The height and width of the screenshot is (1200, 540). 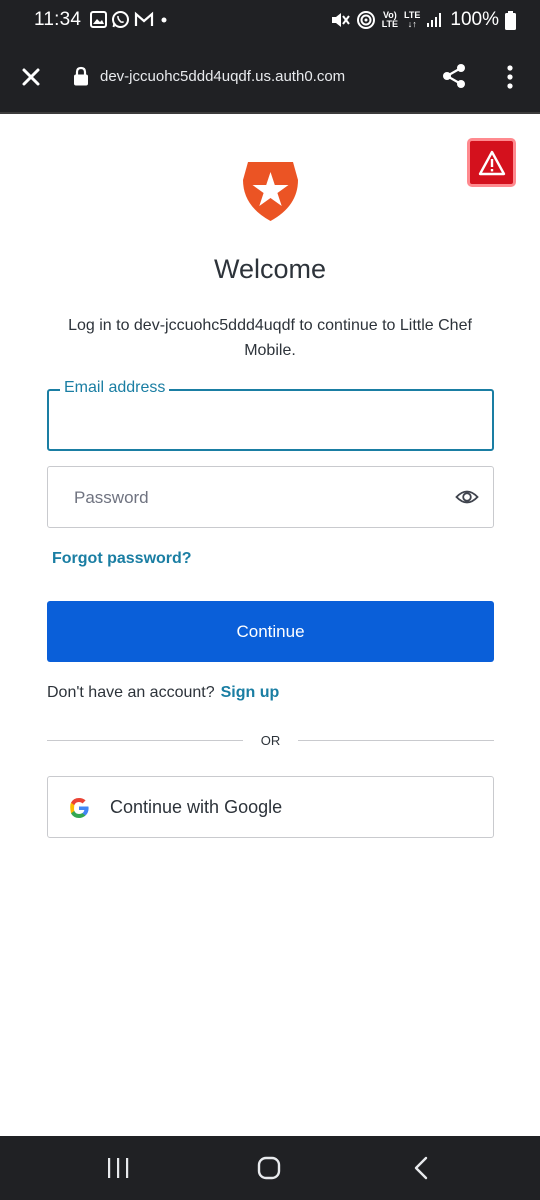 I want to click on back-icon, so click(x=421, y=1168).